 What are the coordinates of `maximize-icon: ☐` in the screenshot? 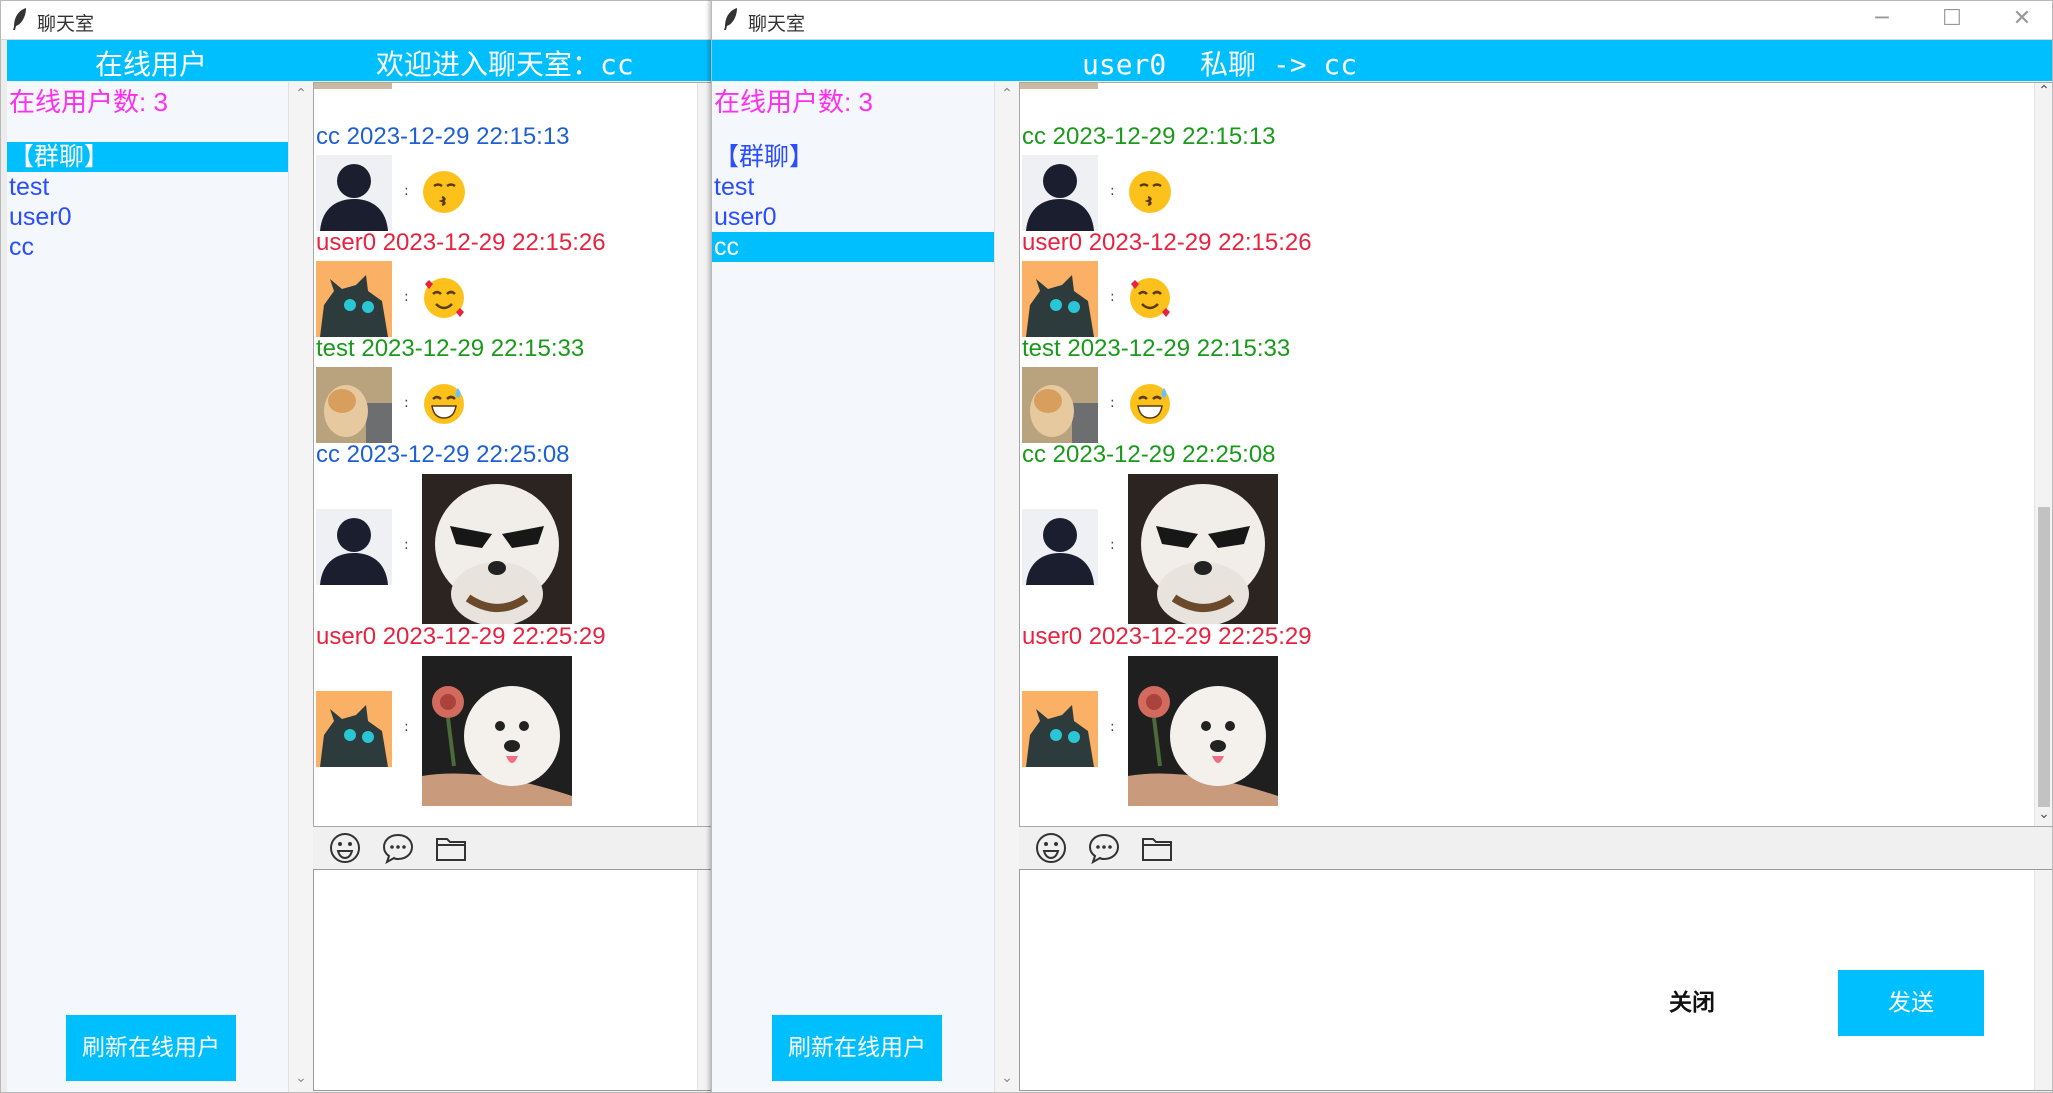 It's located at (1952, 20).